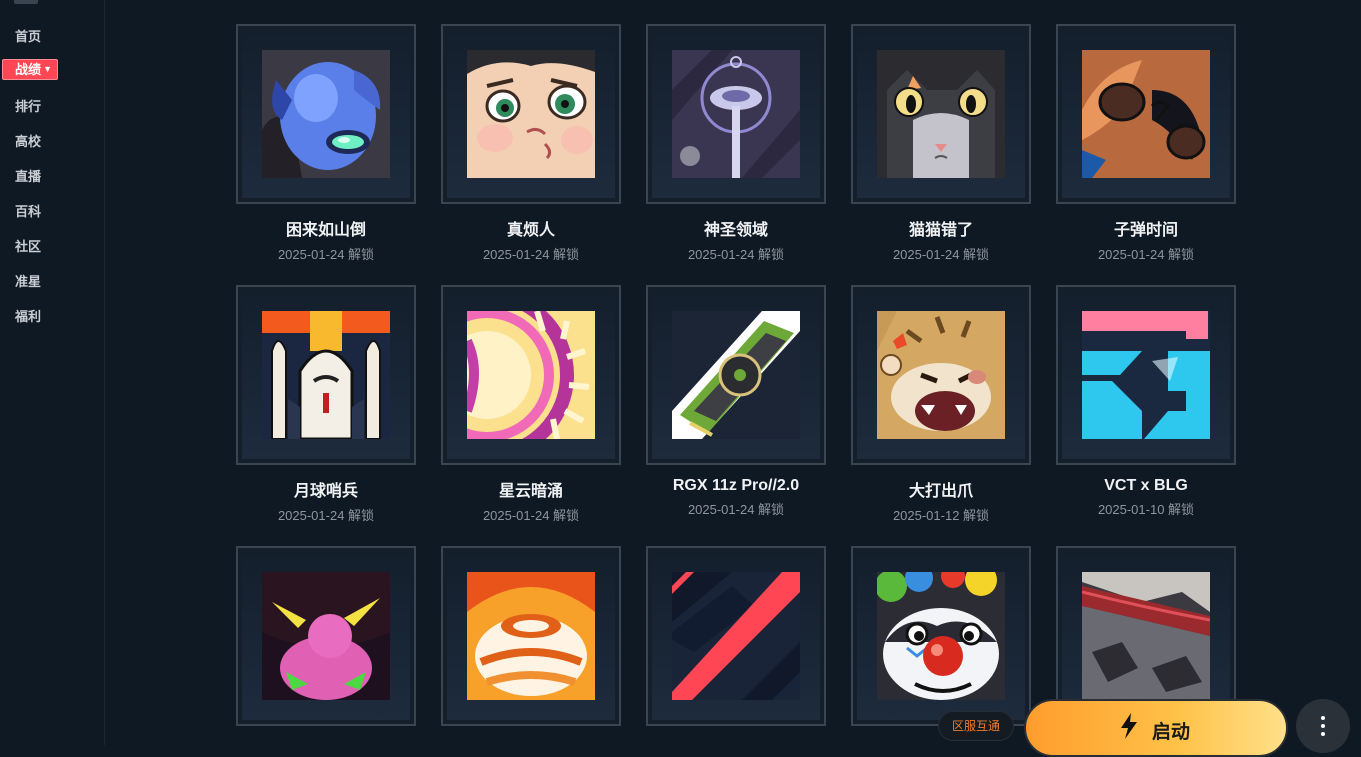 This screenshot has width=1361, height=757. Describe the element at coordinates (530, 491) in the screenshot. I see `card-title: 星云暗涌` at that location.